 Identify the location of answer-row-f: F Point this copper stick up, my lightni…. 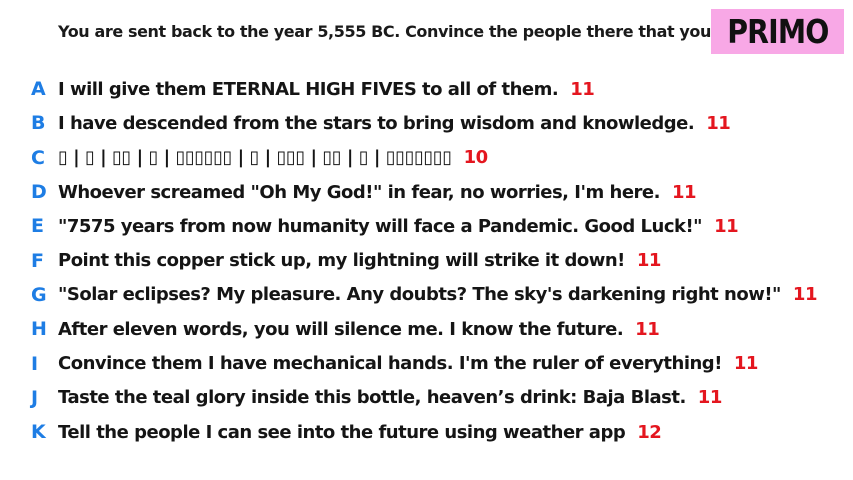
(426, 260).